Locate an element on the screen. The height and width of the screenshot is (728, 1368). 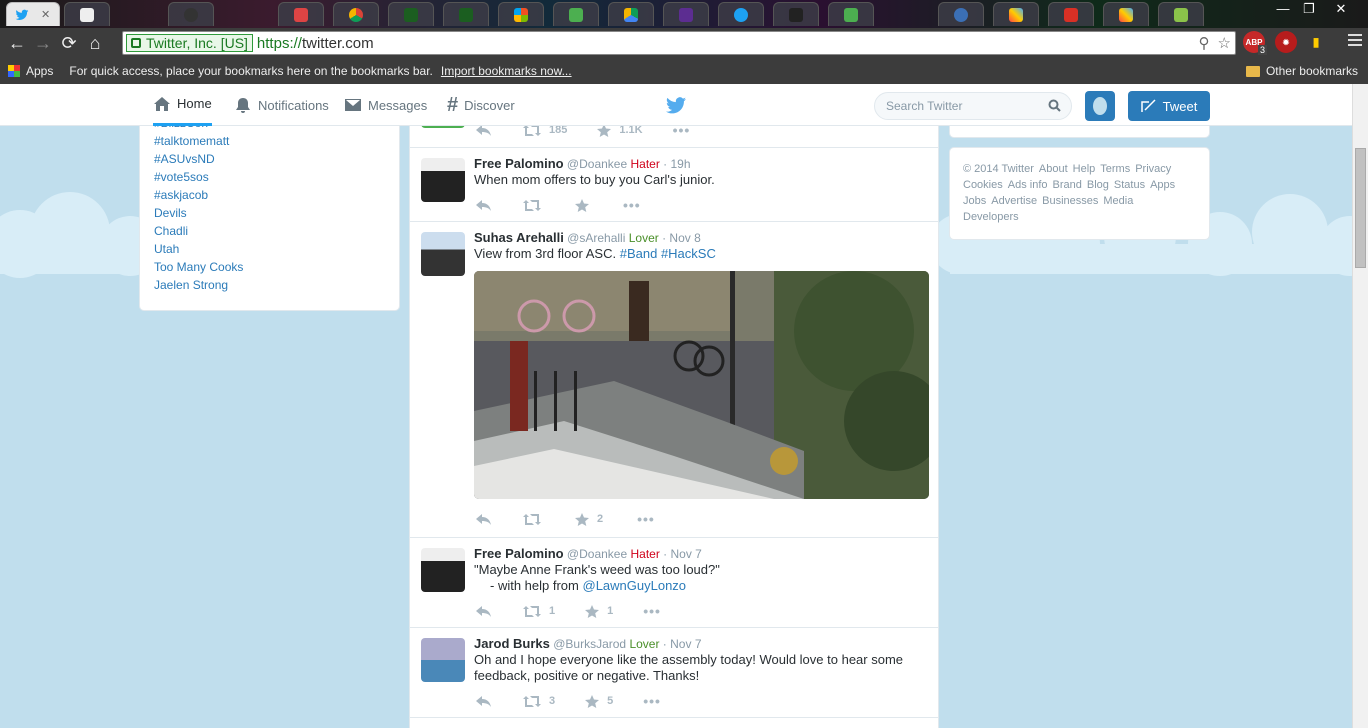
tab-w3 is located at coordinates (576, 14).